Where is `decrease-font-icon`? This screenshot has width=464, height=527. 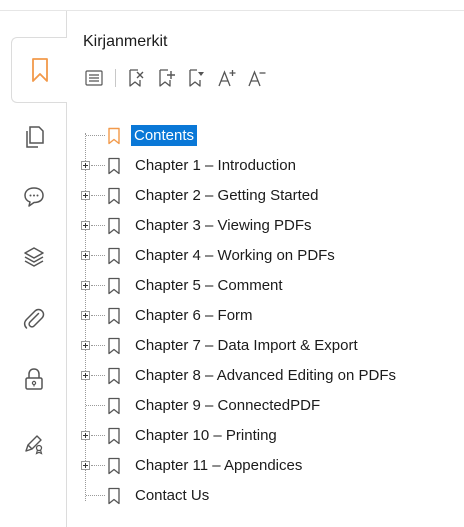 decrease-font-icon is located at coordinates (257, 78).